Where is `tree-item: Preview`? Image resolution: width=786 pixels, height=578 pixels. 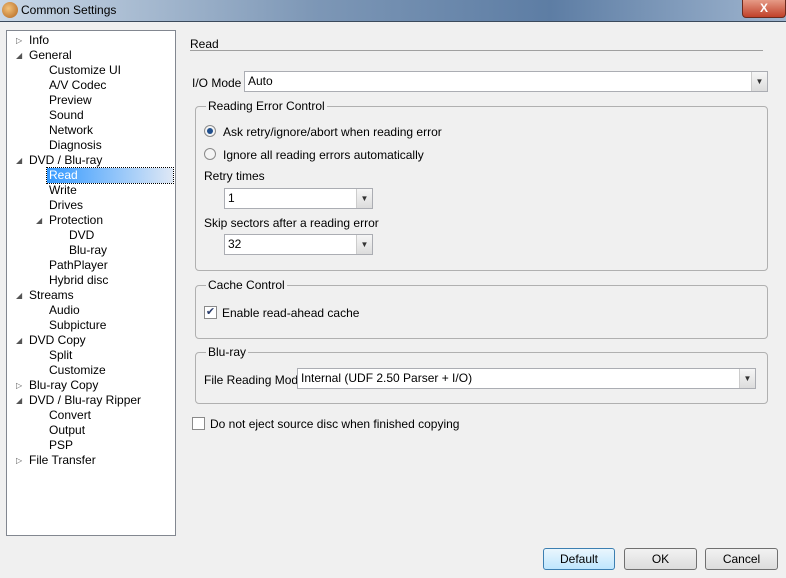 tree-item: Preview is located at coordinates (70, 100).